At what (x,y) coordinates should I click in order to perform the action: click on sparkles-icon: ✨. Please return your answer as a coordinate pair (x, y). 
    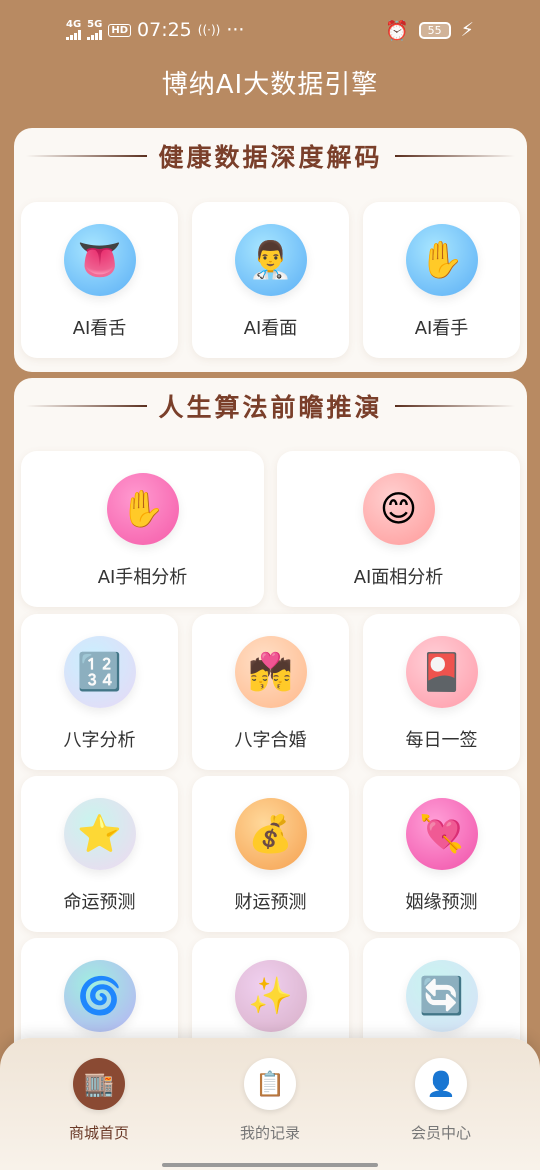
    Looking at the image, I should click on (270, 996).